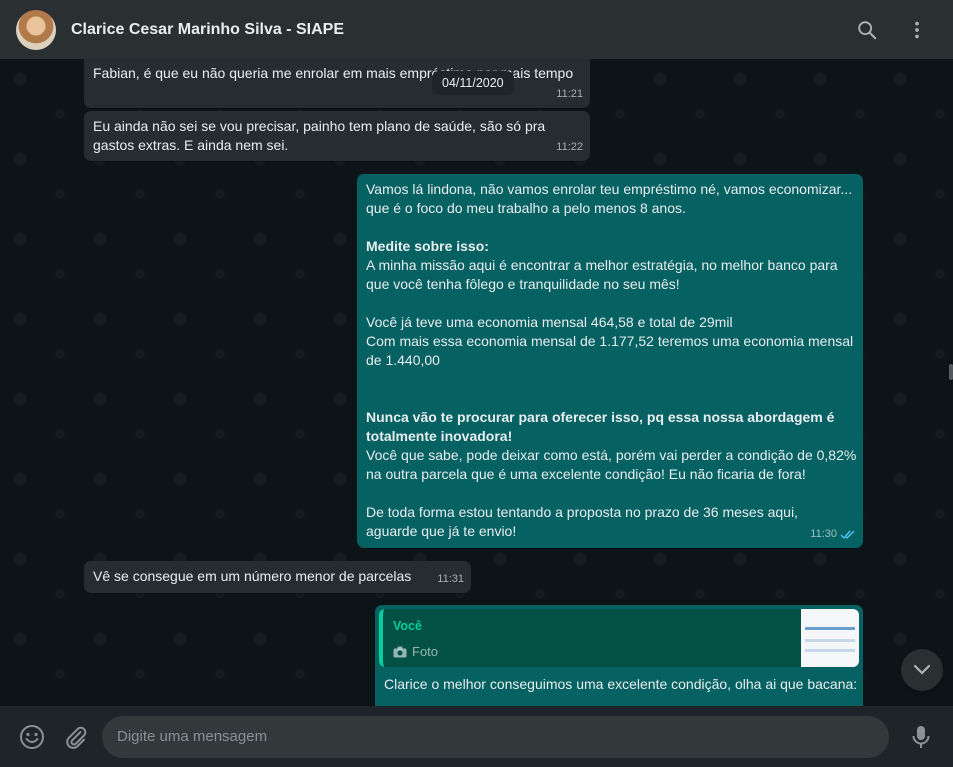 Image resolution: width=953 pixels, height=767 pixels. I want to click on quote-thumbnail, so click(830, 638).